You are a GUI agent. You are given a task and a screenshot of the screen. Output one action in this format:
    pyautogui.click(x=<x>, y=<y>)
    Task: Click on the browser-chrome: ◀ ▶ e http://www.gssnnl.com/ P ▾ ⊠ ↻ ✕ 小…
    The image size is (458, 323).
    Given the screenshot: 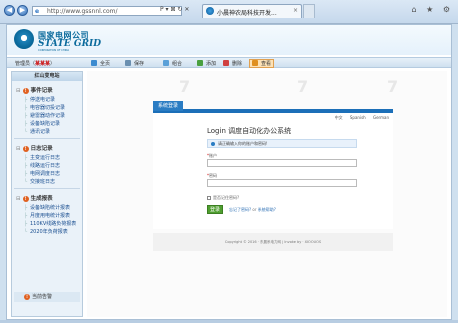 What is the action you would take?
    pyautogui.click(x=229, y=12)
    